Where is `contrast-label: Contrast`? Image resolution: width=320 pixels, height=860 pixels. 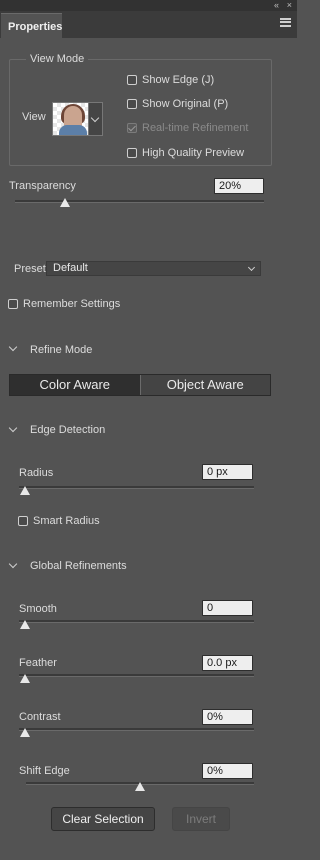
contrast-label: Contrast is located at coordinates (40, 717).